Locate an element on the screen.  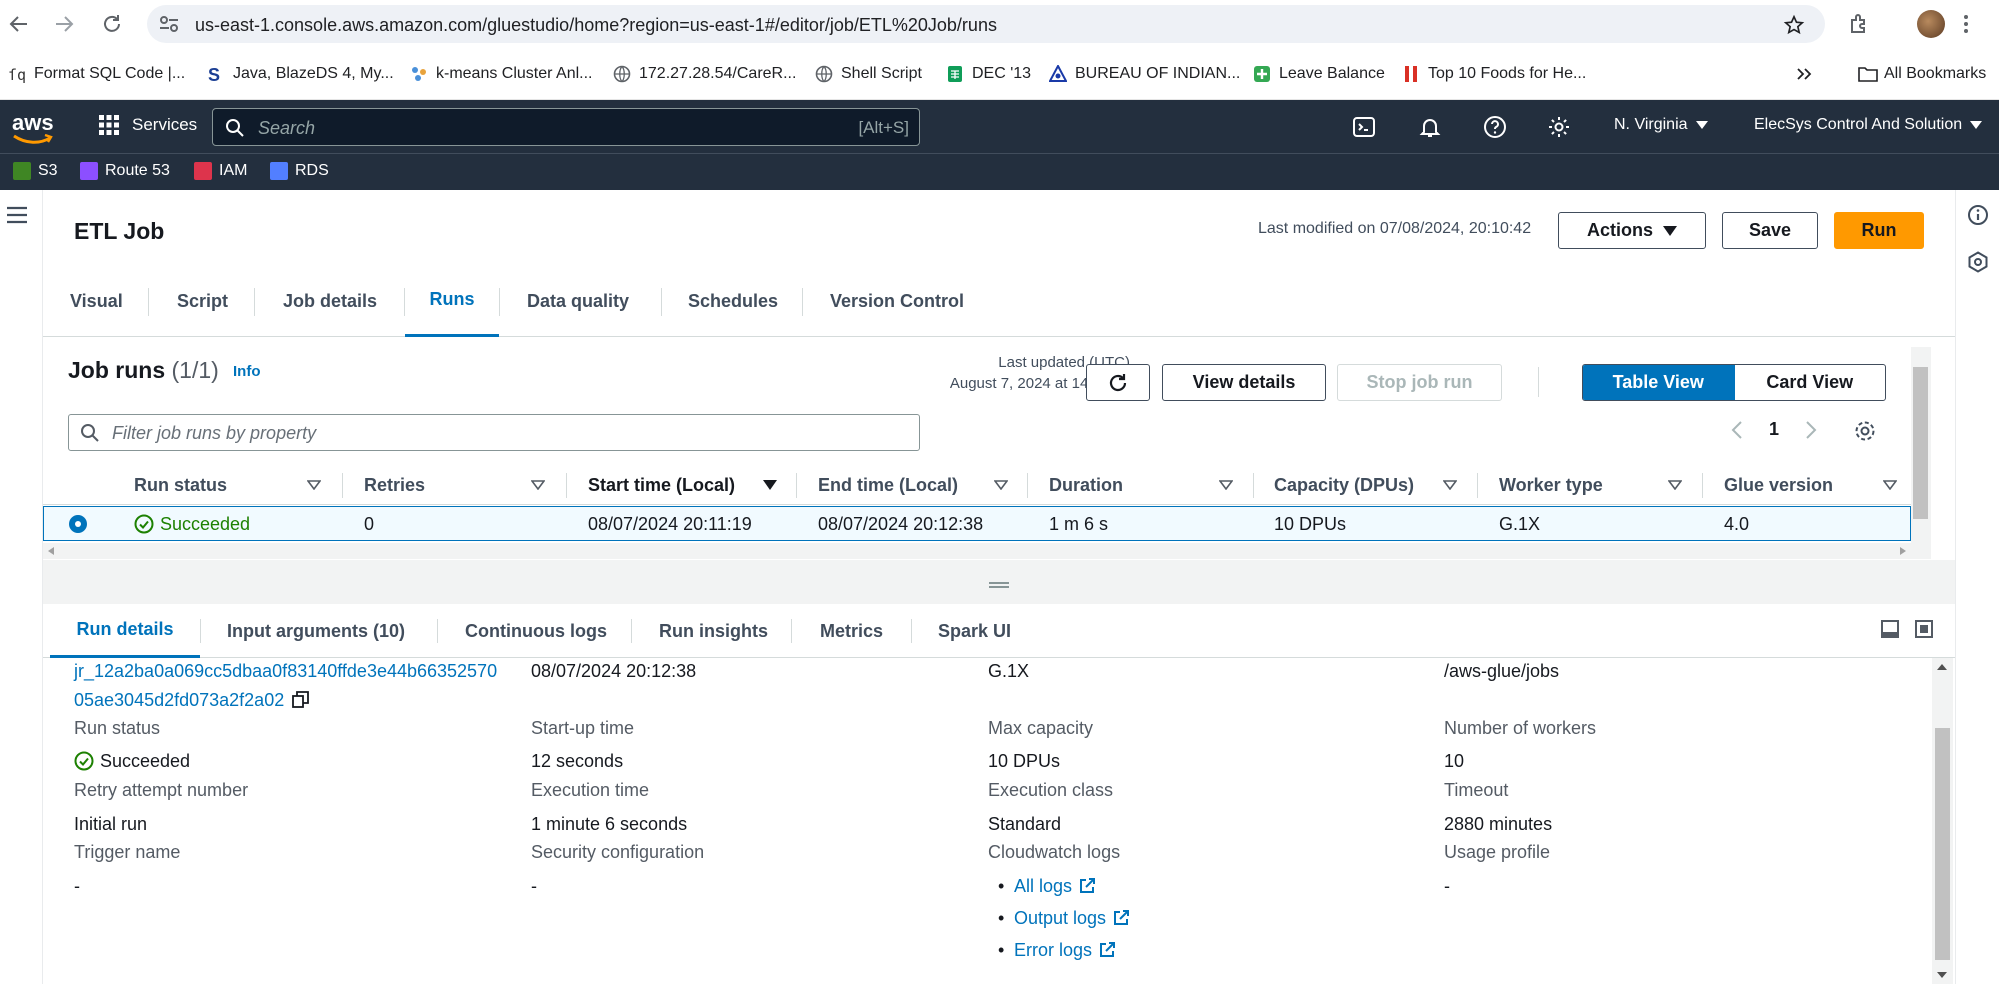
favorite-rds: RDS is located at coordinates (299, 171).